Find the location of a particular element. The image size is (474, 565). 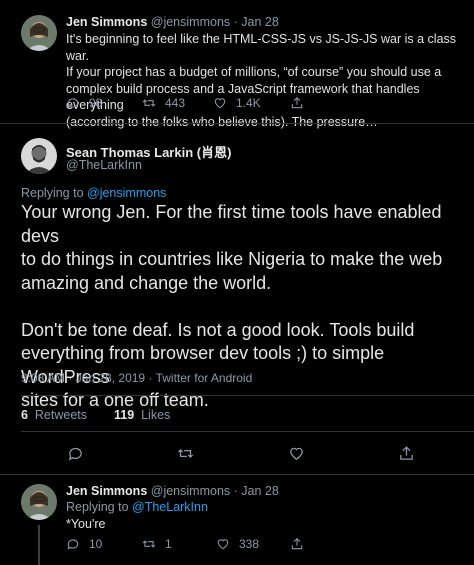

retweet-button is located at coordinates (185, 453).